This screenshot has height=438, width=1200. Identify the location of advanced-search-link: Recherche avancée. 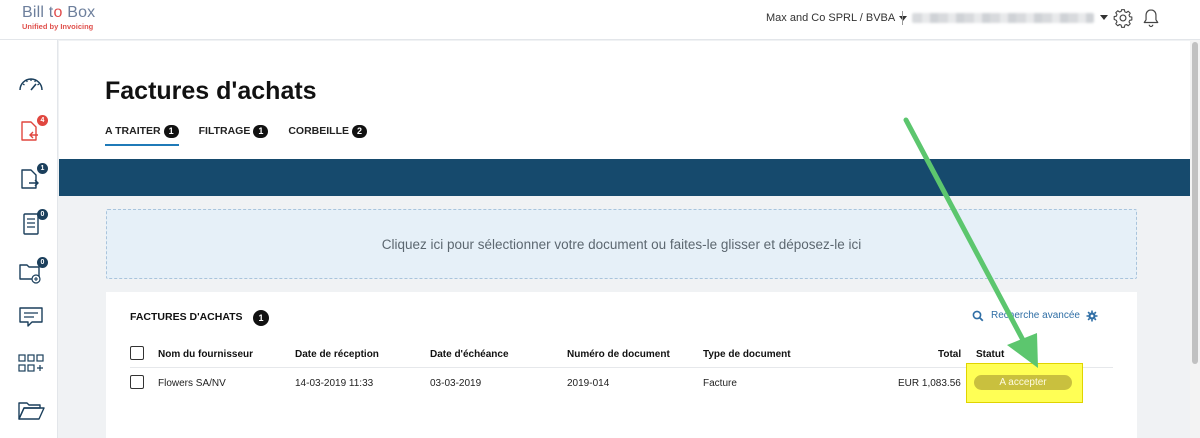
(1026, 316).